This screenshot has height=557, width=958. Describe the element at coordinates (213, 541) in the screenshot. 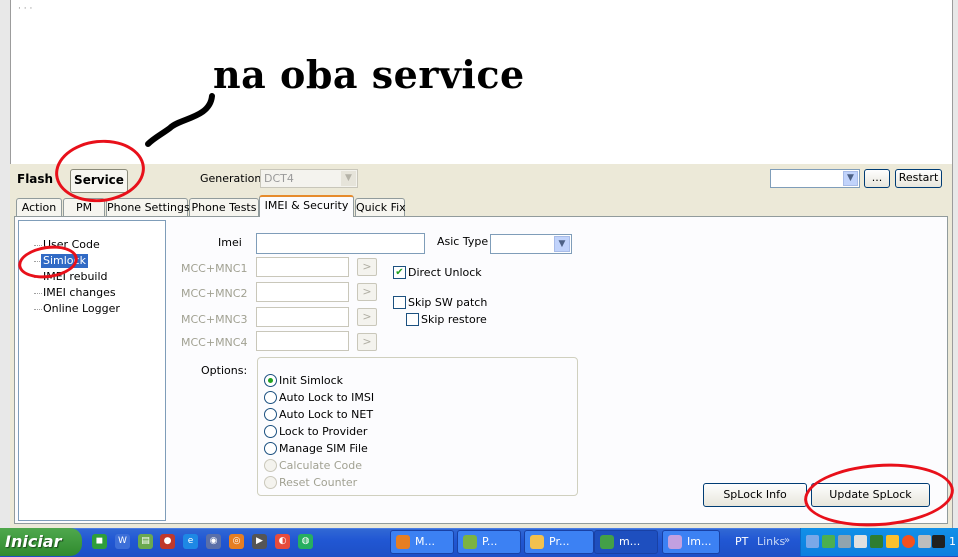

I see `quicklaunch-icon-6: ◉` at that location.